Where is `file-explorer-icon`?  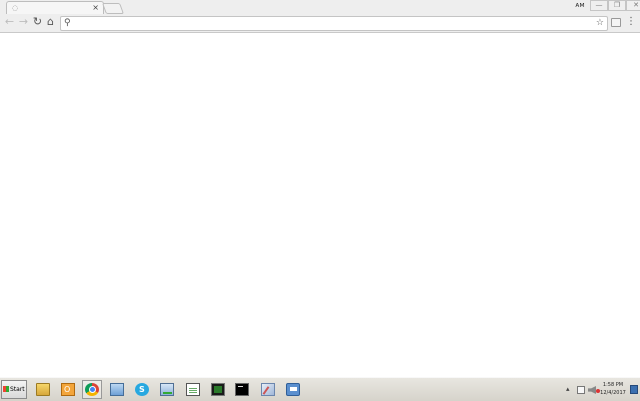 file-explorer-icon is located at coordinates (43, 389).